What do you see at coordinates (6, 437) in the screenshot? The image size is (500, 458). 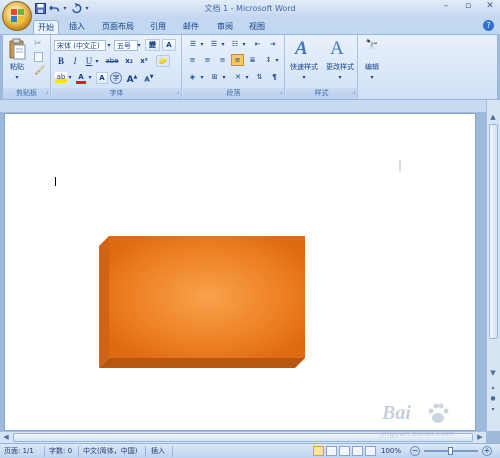 I see `scroll-left-icon: ◀` at bounding box center [6, 437].